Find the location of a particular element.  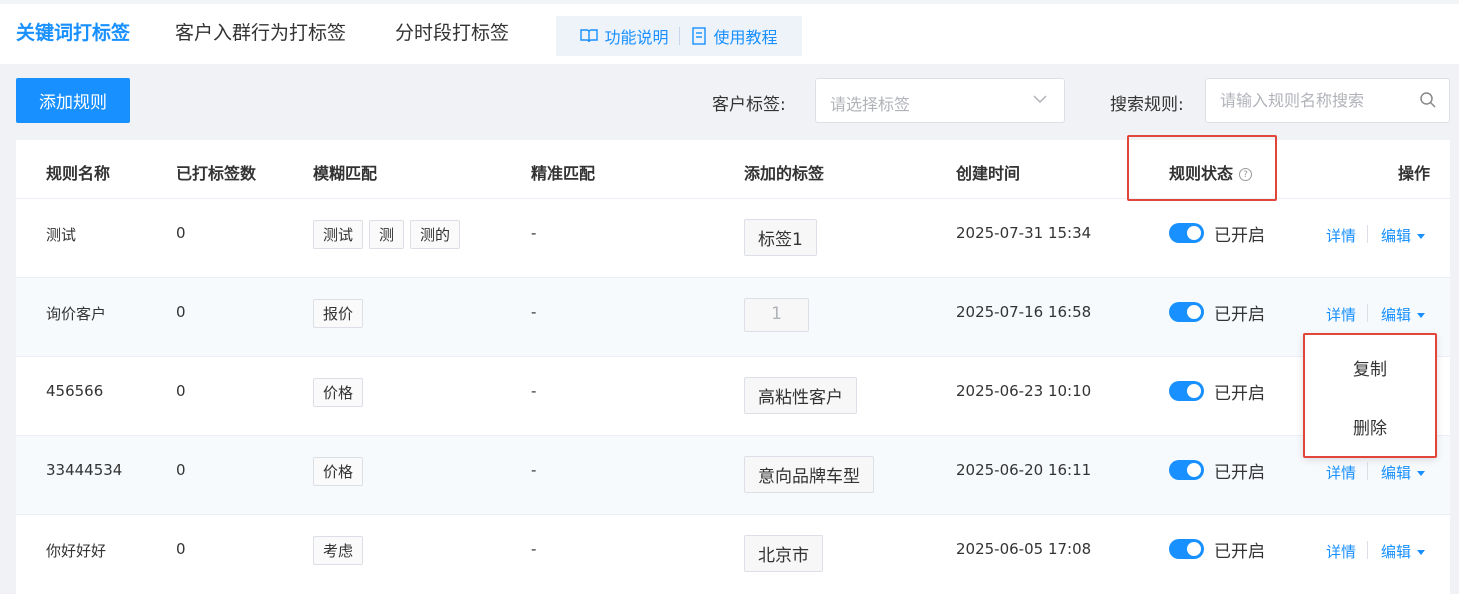

document-icon is located at coordinates (699, 36).